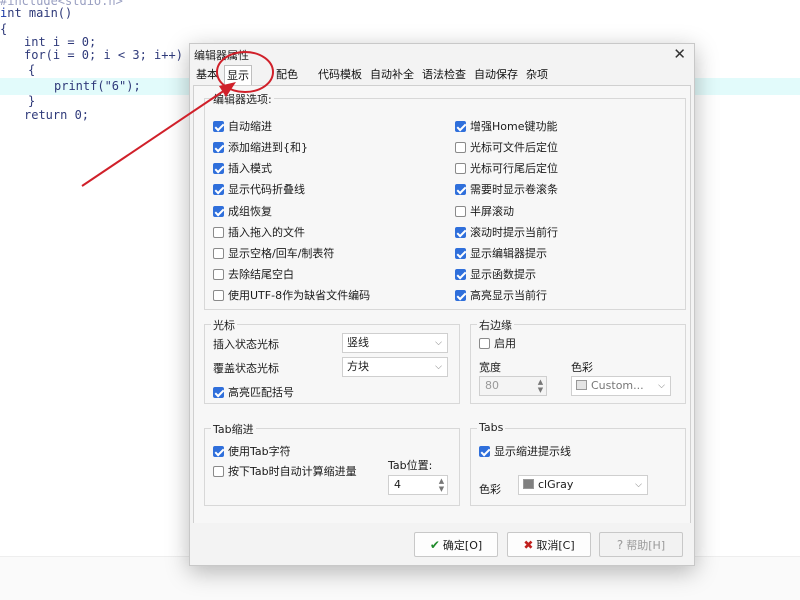 The width and height of the screenshot is (800, 600). What do you see at coordinates (506, 147) in the screenshot?
I see `option-cursor-past-eof: 光标可文件后定位` at bounding box center [506, 147].